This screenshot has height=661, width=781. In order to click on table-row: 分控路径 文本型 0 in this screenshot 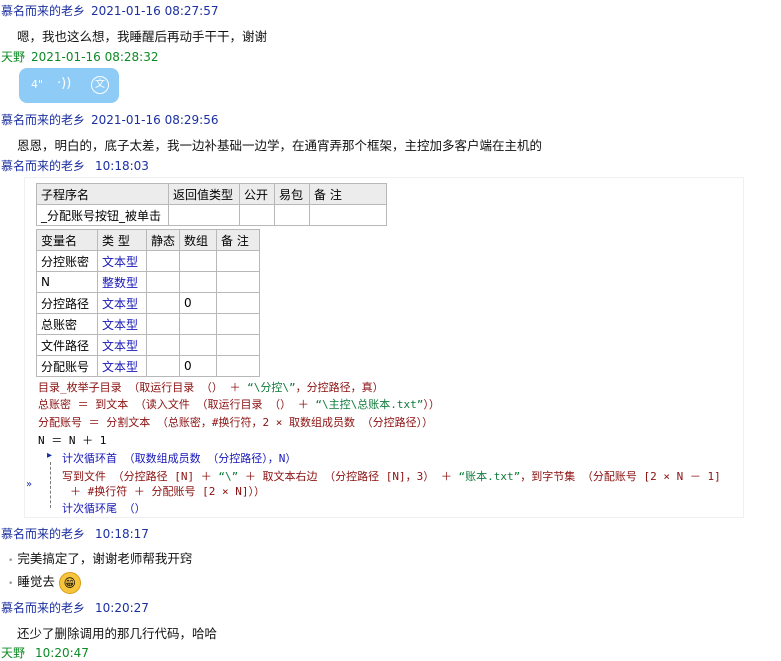, I will do `click(148, 303)`.